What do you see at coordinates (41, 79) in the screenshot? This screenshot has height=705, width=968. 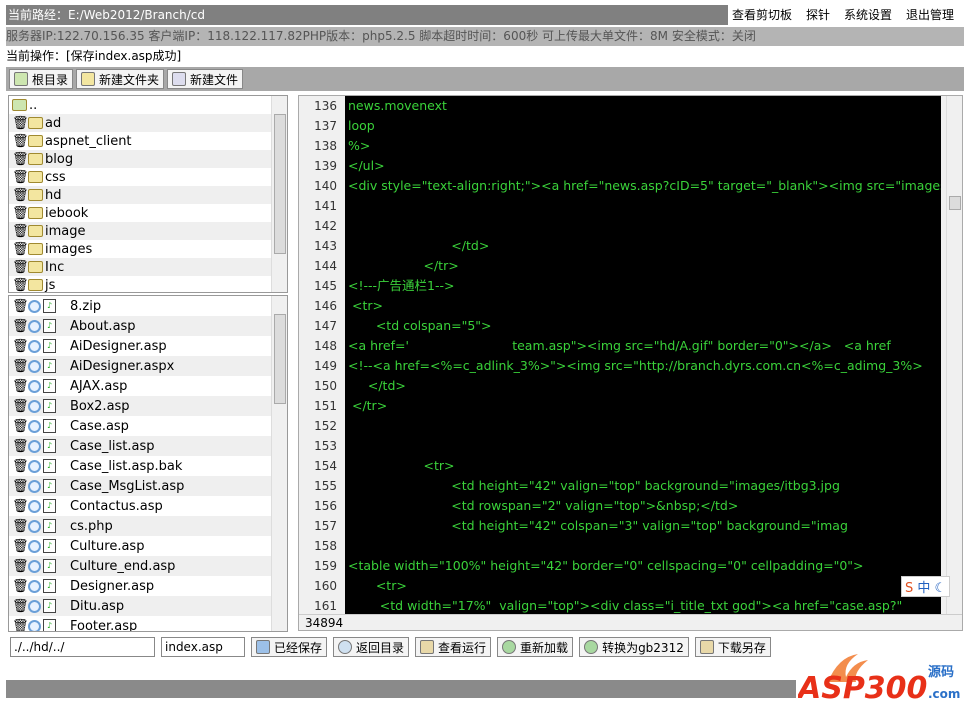 I see `root-dir-button: 根目录` at bounding box center [41, 79].